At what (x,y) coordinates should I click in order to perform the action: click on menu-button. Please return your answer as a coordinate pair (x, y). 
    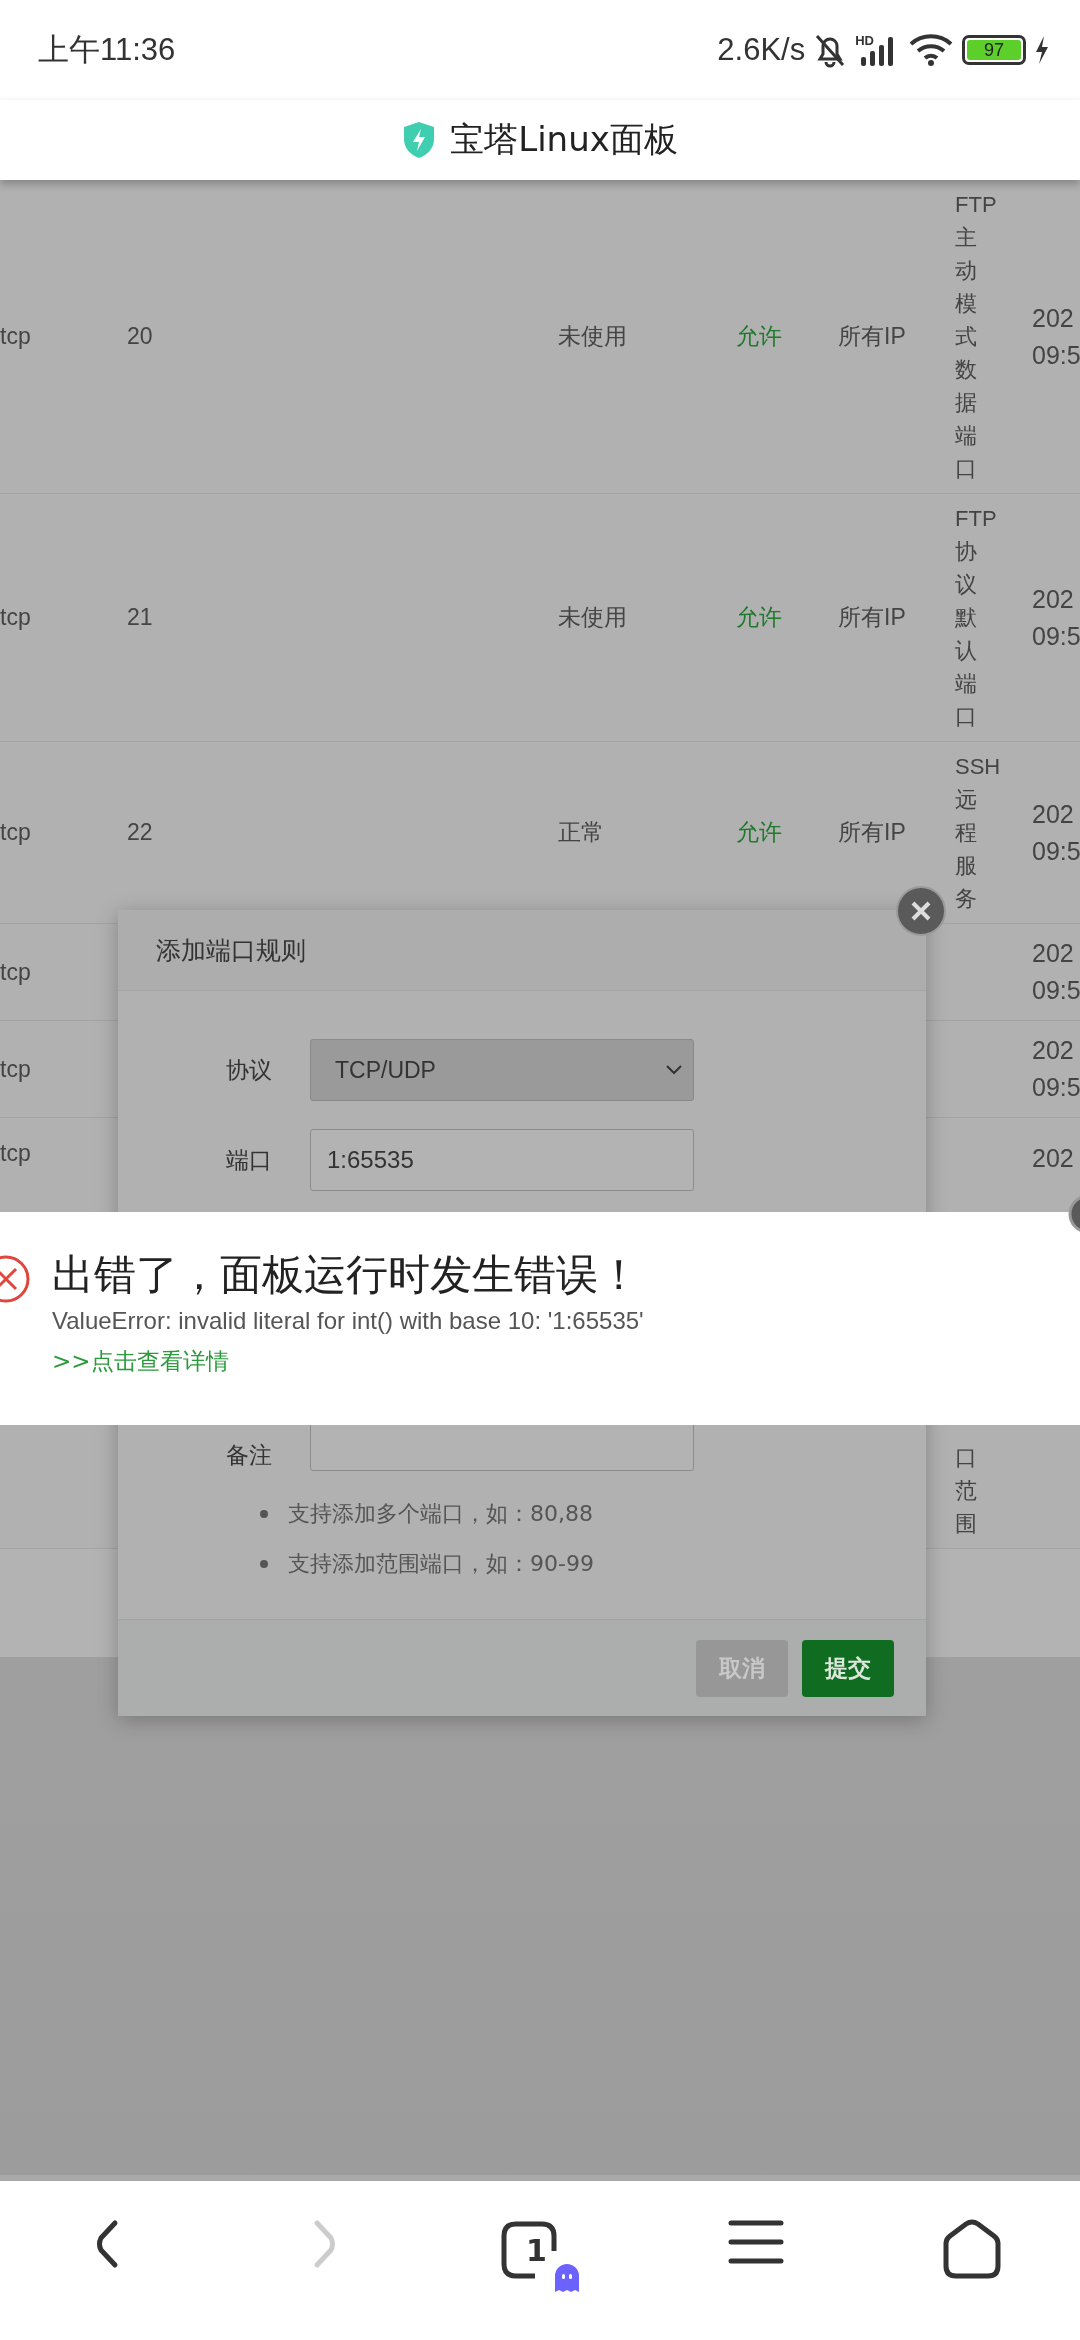
    Looking at the image, I should click on (756, 2242).